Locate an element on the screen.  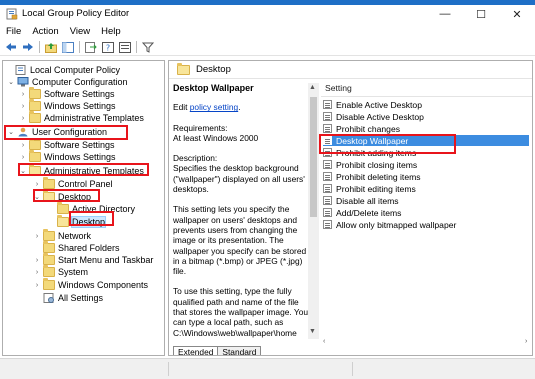
scroll-down-icon: ▼ is located at coordinates (312, 331).